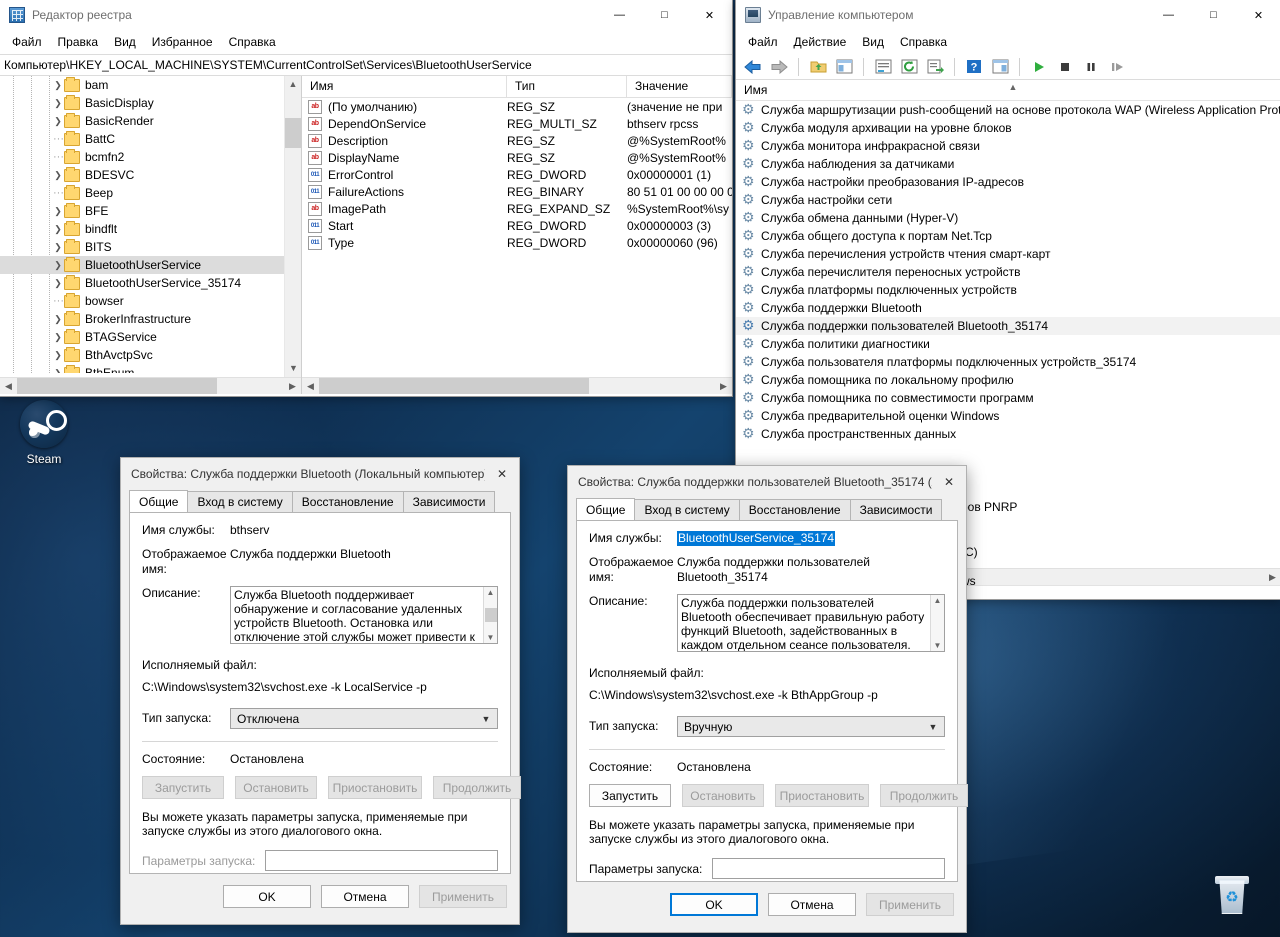  What do you see at coordinates (1065, 67) in the screenshot?
I see `stop-service-icon` at bounding box center [1065, 67].